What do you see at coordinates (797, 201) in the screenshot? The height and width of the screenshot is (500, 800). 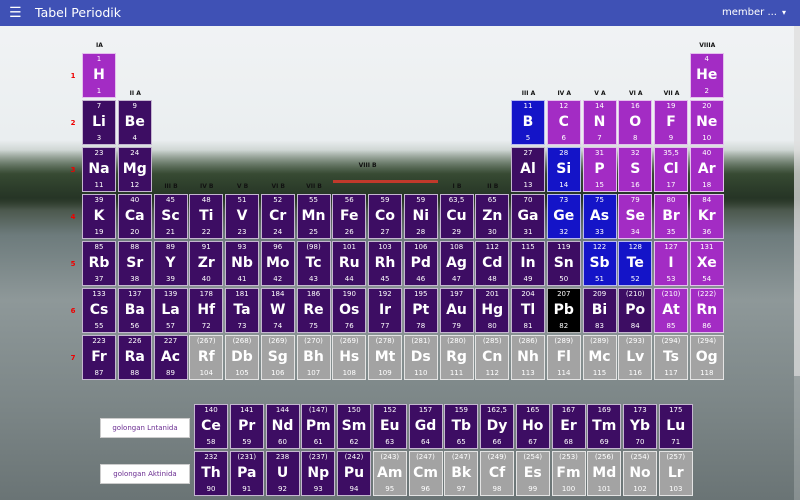 I see `scrollbar-thumb` at bounding box center [797, 201].